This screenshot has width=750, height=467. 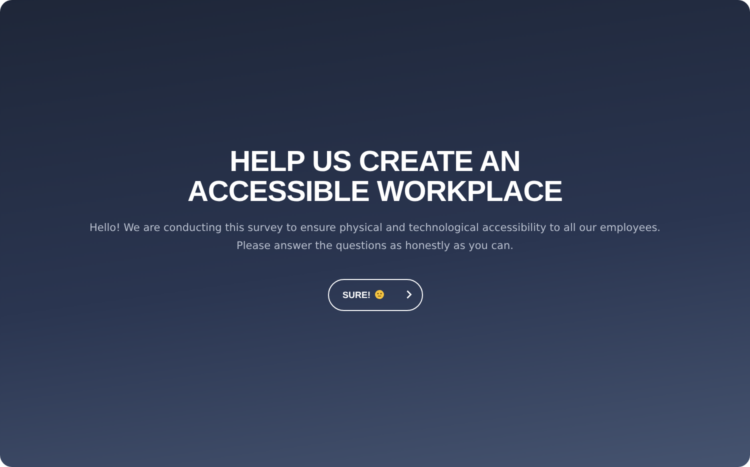 I want to click on smiley-icon, so click(x=379, y=294).